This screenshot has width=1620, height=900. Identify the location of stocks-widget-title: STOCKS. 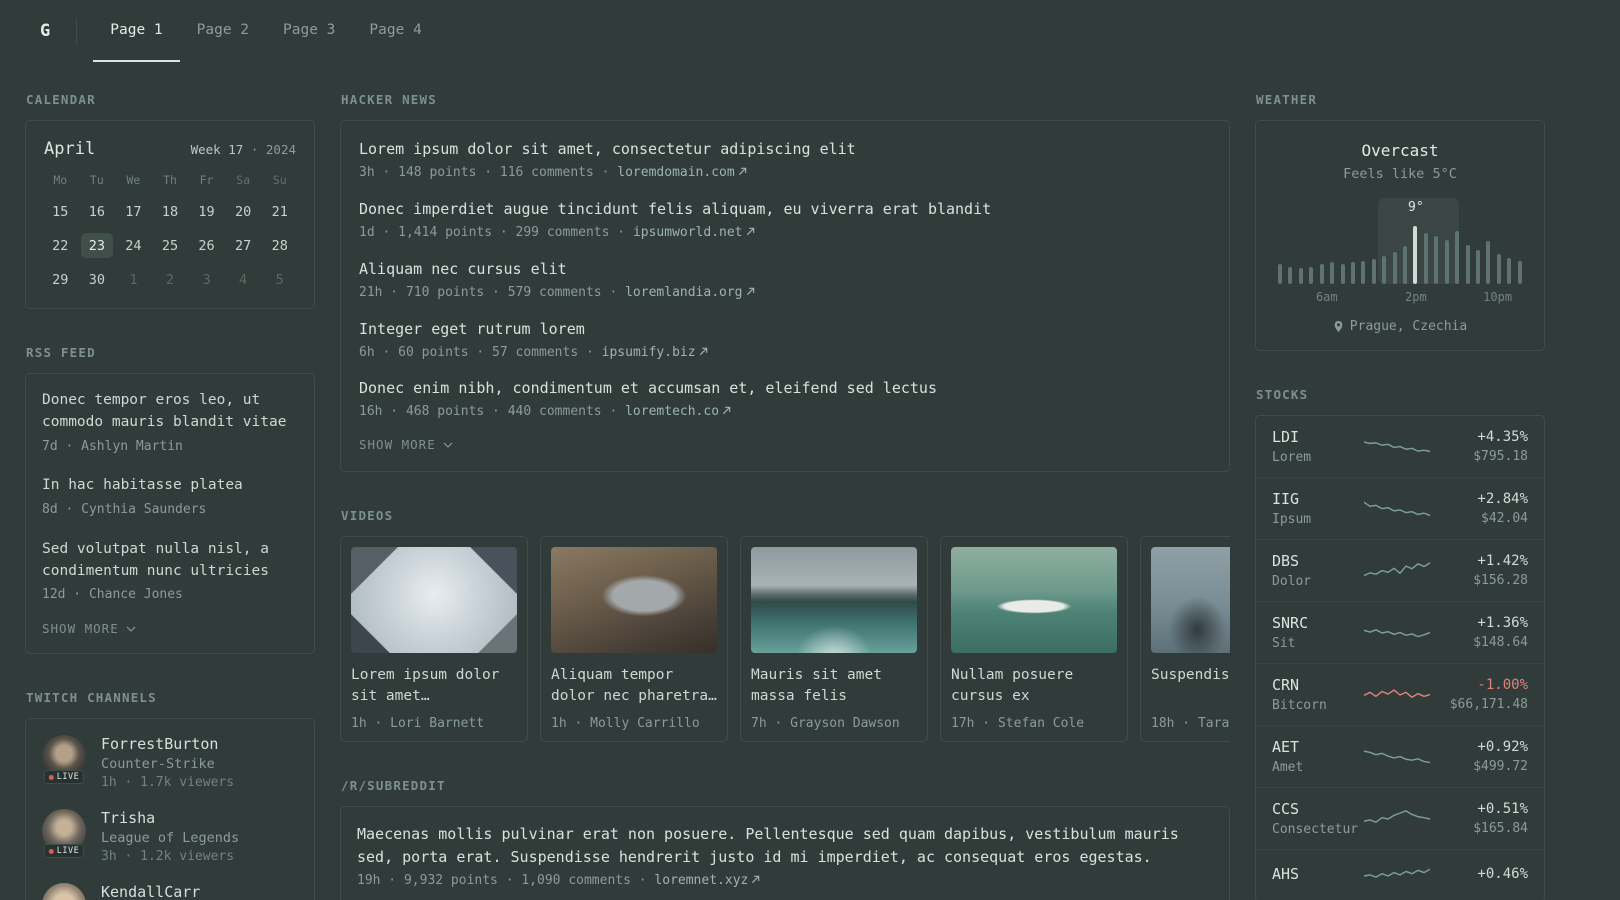
(1282, 394).